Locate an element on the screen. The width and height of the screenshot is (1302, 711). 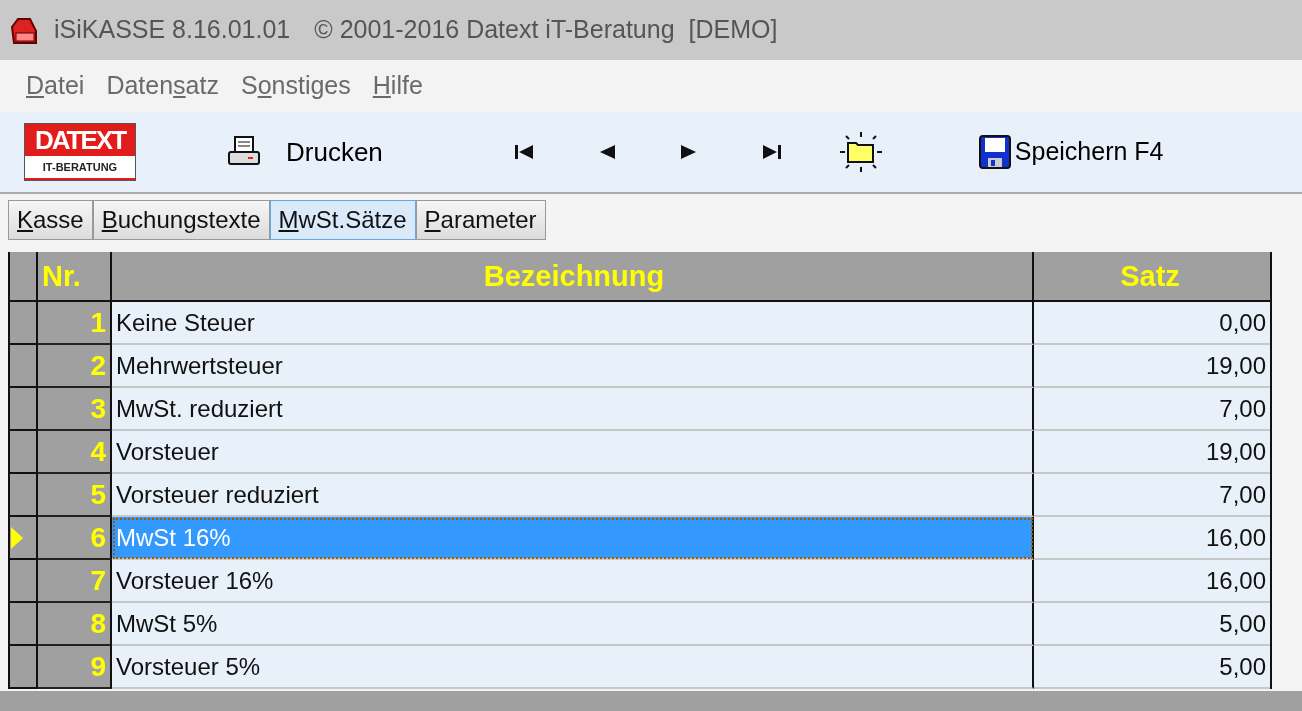
row-number: 1 is located at coordinates (75, 323).